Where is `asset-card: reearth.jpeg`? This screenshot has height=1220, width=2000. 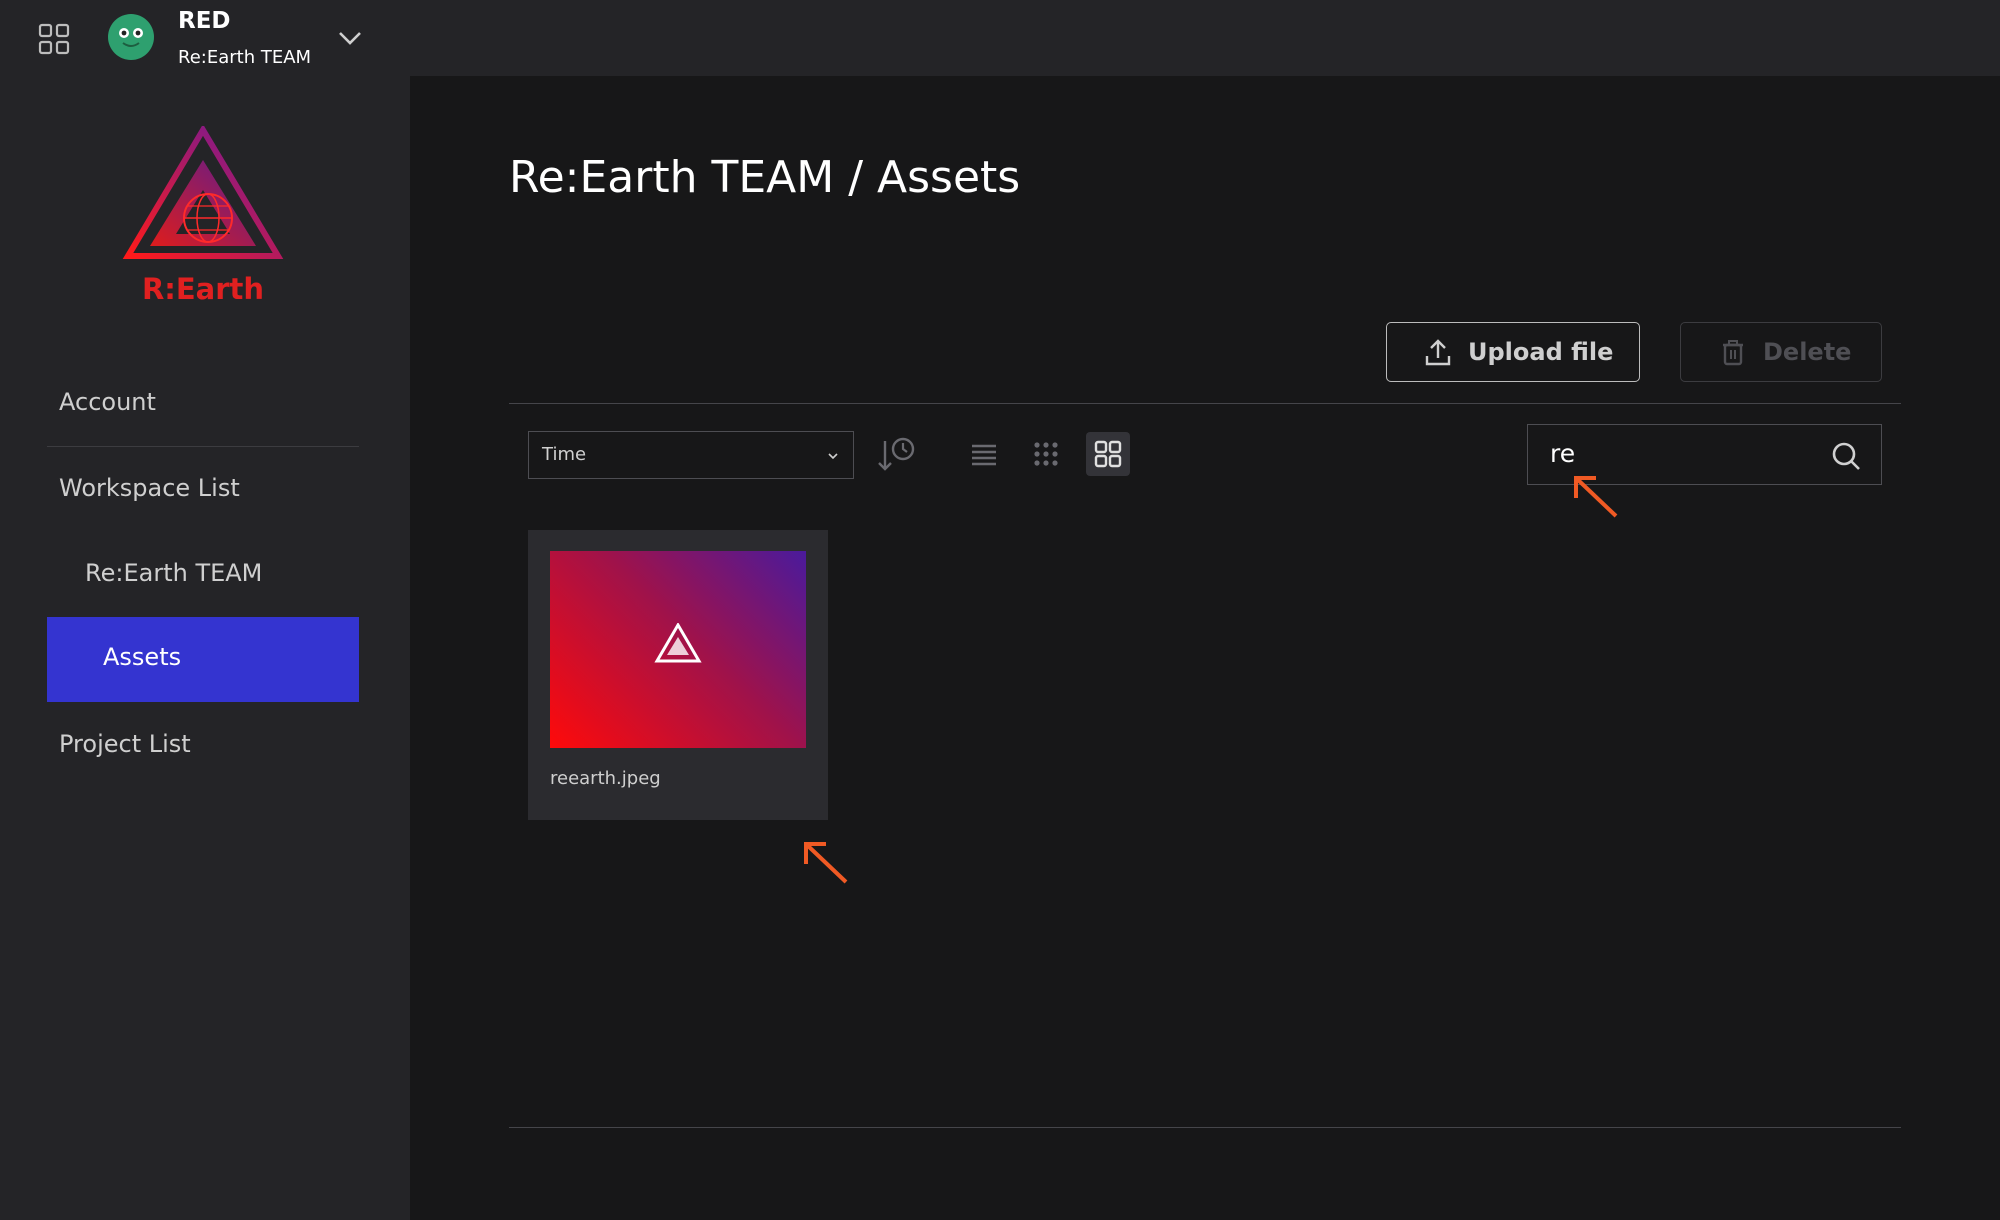 asset-card: reearth.jpeg is located at coordinates (678, 675).